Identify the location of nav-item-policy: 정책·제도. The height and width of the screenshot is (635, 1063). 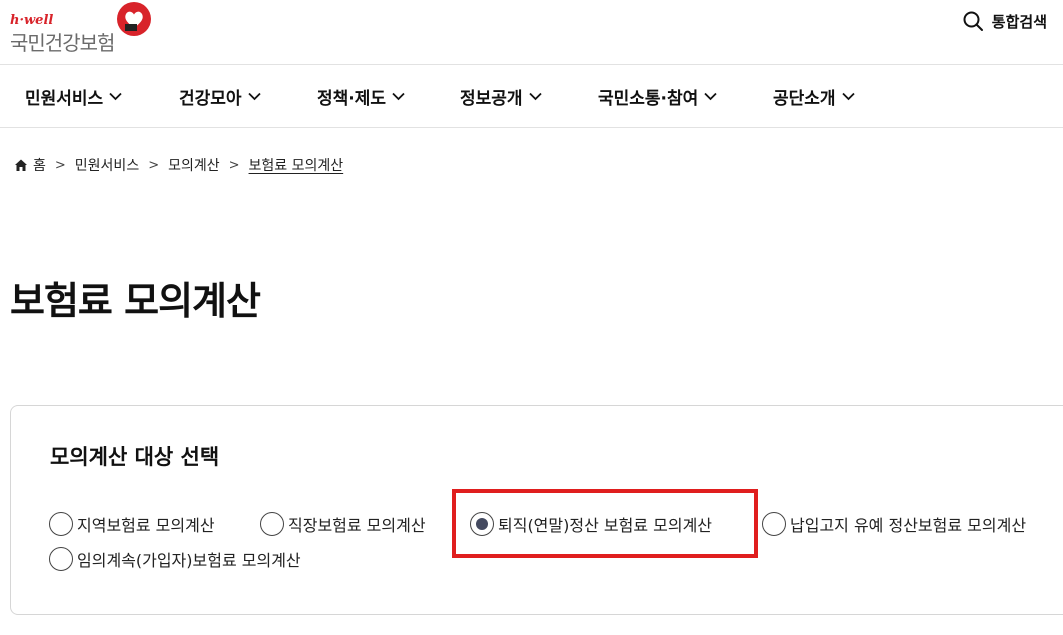
(361, 96).